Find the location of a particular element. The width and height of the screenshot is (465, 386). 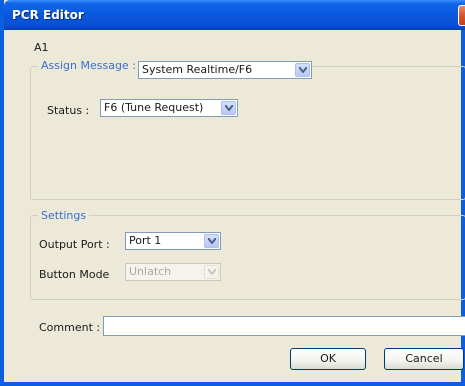

output-port-select: Port 1 is located at coordinates (173, 241).